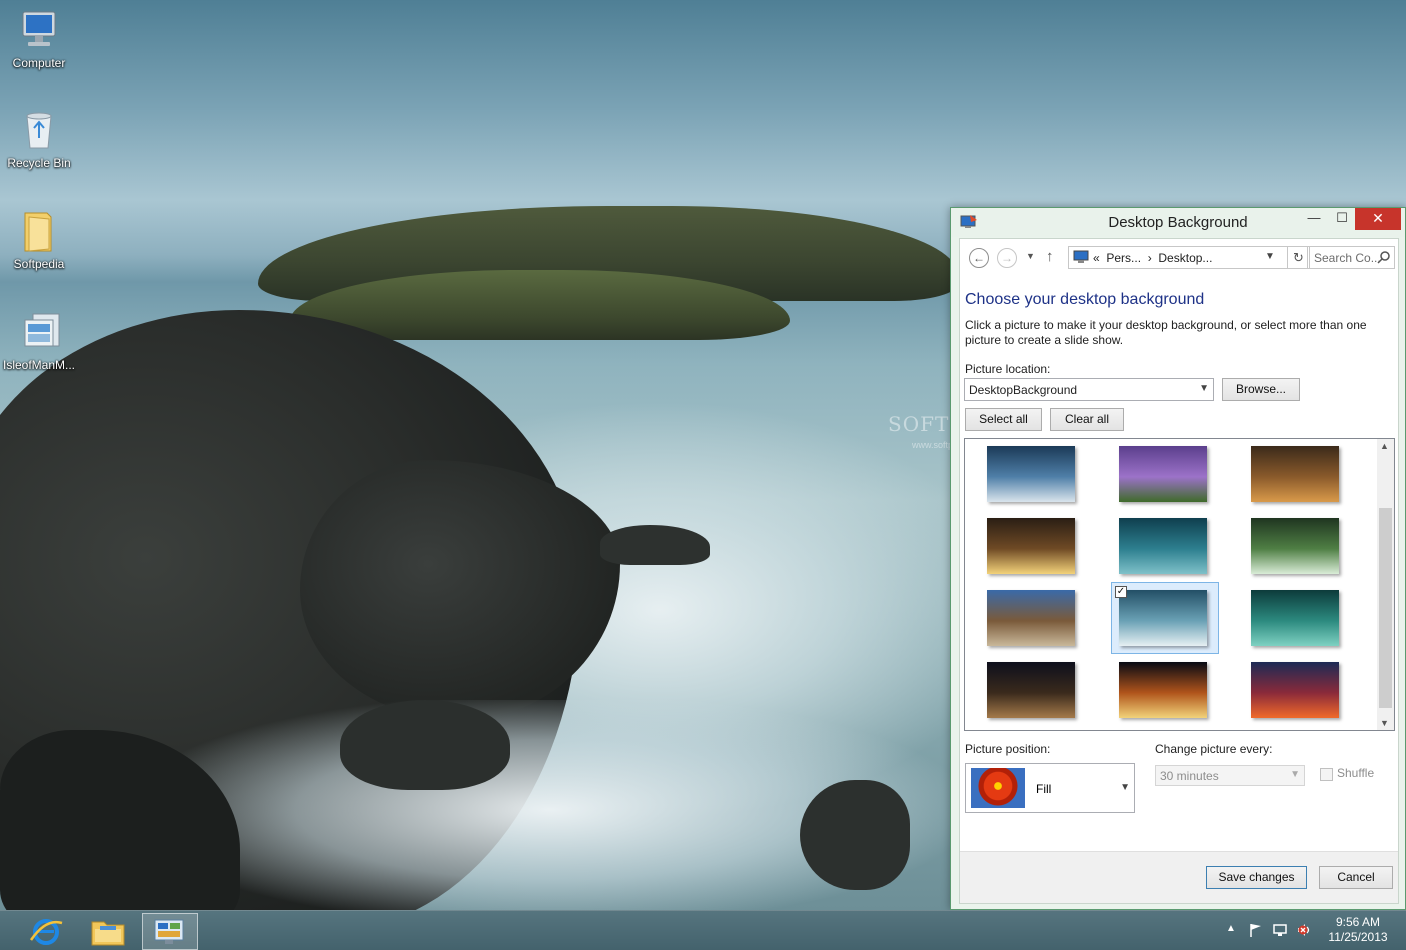  I want to click on shuffle-label: Shuffle, so click(1356, 773).